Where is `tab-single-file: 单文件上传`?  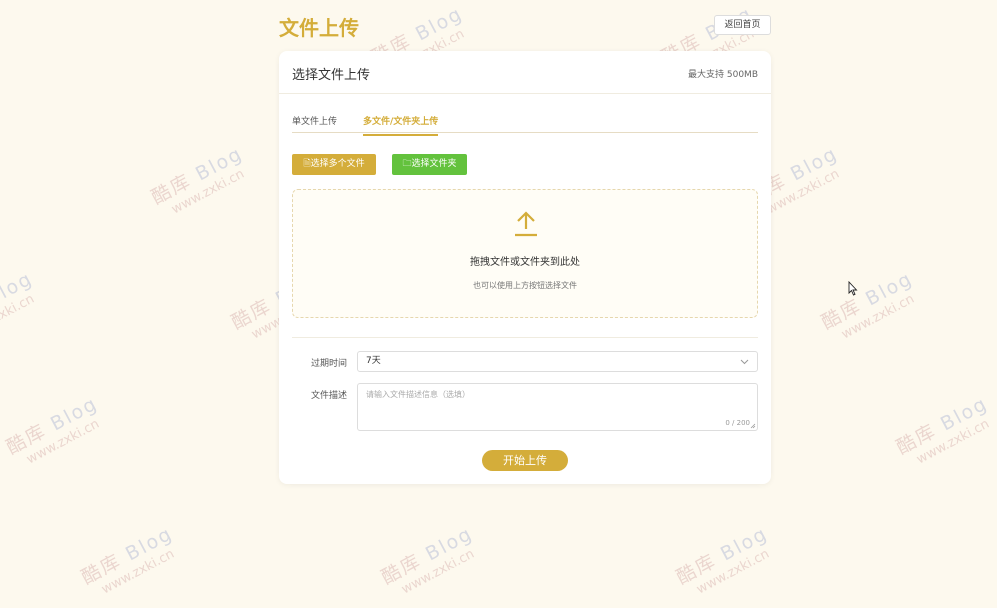
tab-single-file: 单文件上传 is located at coordinates (314, 124).